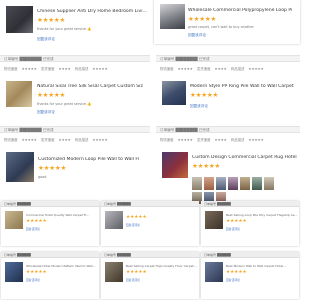  What do you see at coordinates (221, 27) in the screenshot?
I see `review-text: great carpet, can't wait to buy another` at bounding box center [221, 27].